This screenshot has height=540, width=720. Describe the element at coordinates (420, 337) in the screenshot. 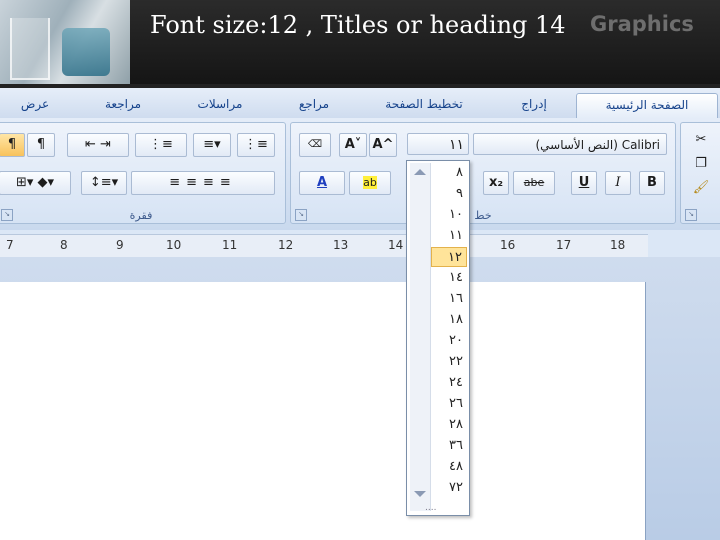

I see `dropdown-scrollbar` at that location.